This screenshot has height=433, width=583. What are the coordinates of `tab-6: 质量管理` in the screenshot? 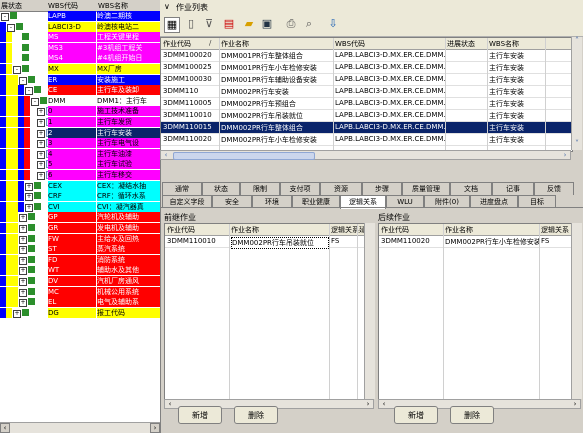 It's located at (426, 188).